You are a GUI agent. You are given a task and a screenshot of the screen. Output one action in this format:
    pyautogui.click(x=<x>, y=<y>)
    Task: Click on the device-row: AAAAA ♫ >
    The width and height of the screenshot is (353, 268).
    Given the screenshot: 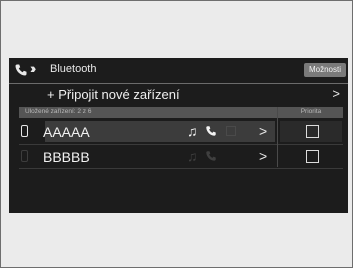 What is the action you would take?
    pyautogui.click(x=148, y=131)
    